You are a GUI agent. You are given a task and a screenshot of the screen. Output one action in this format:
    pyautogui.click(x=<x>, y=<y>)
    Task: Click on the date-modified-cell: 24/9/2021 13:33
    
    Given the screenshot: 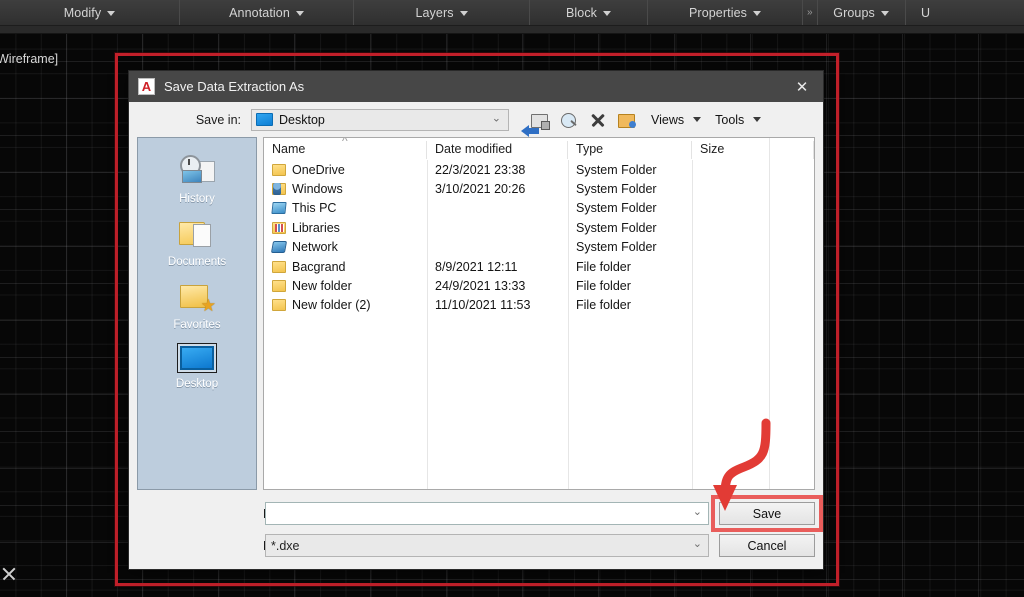 What is the action you would take?
    pyautogui.click(x=480, y=286)
    